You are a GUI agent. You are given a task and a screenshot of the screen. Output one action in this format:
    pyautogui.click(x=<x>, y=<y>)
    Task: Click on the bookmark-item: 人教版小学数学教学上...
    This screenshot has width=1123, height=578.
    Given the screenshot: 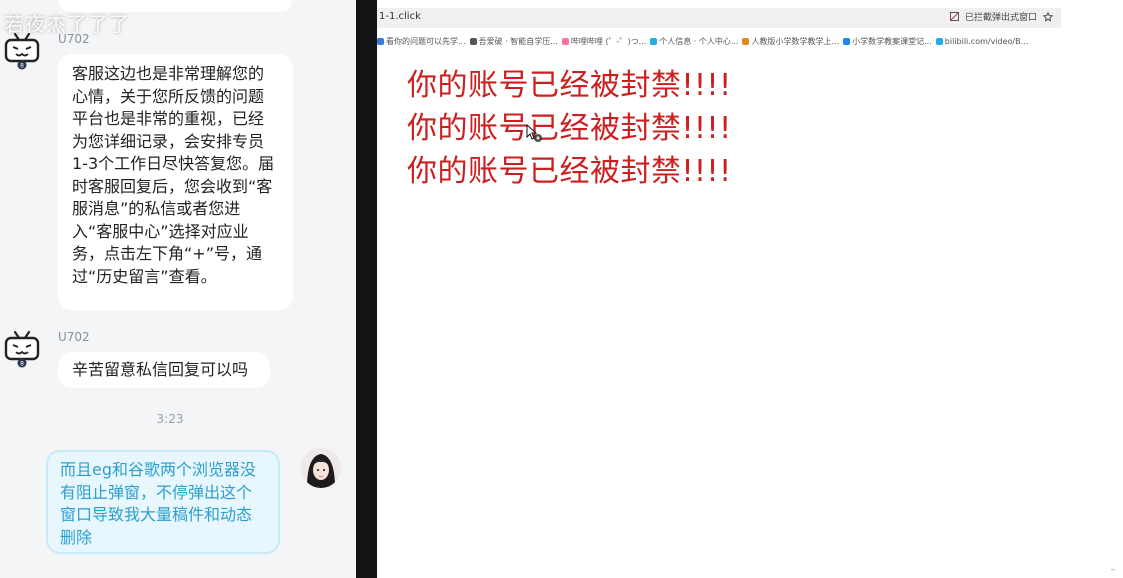 What is the action you would take?
    pyautogui.click(x=790, y=41)
    